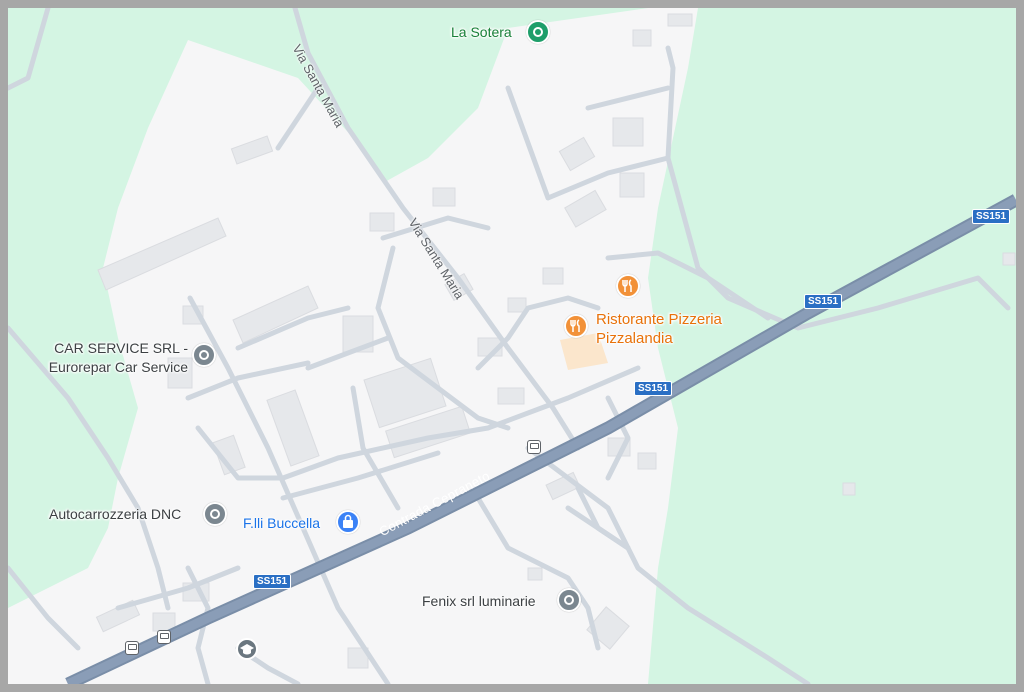  What do you see at coordinates (659, 319) in the screenshot?
I see `place-label-line: Ristorante Pizzeria` at bounding box center [659, 319].